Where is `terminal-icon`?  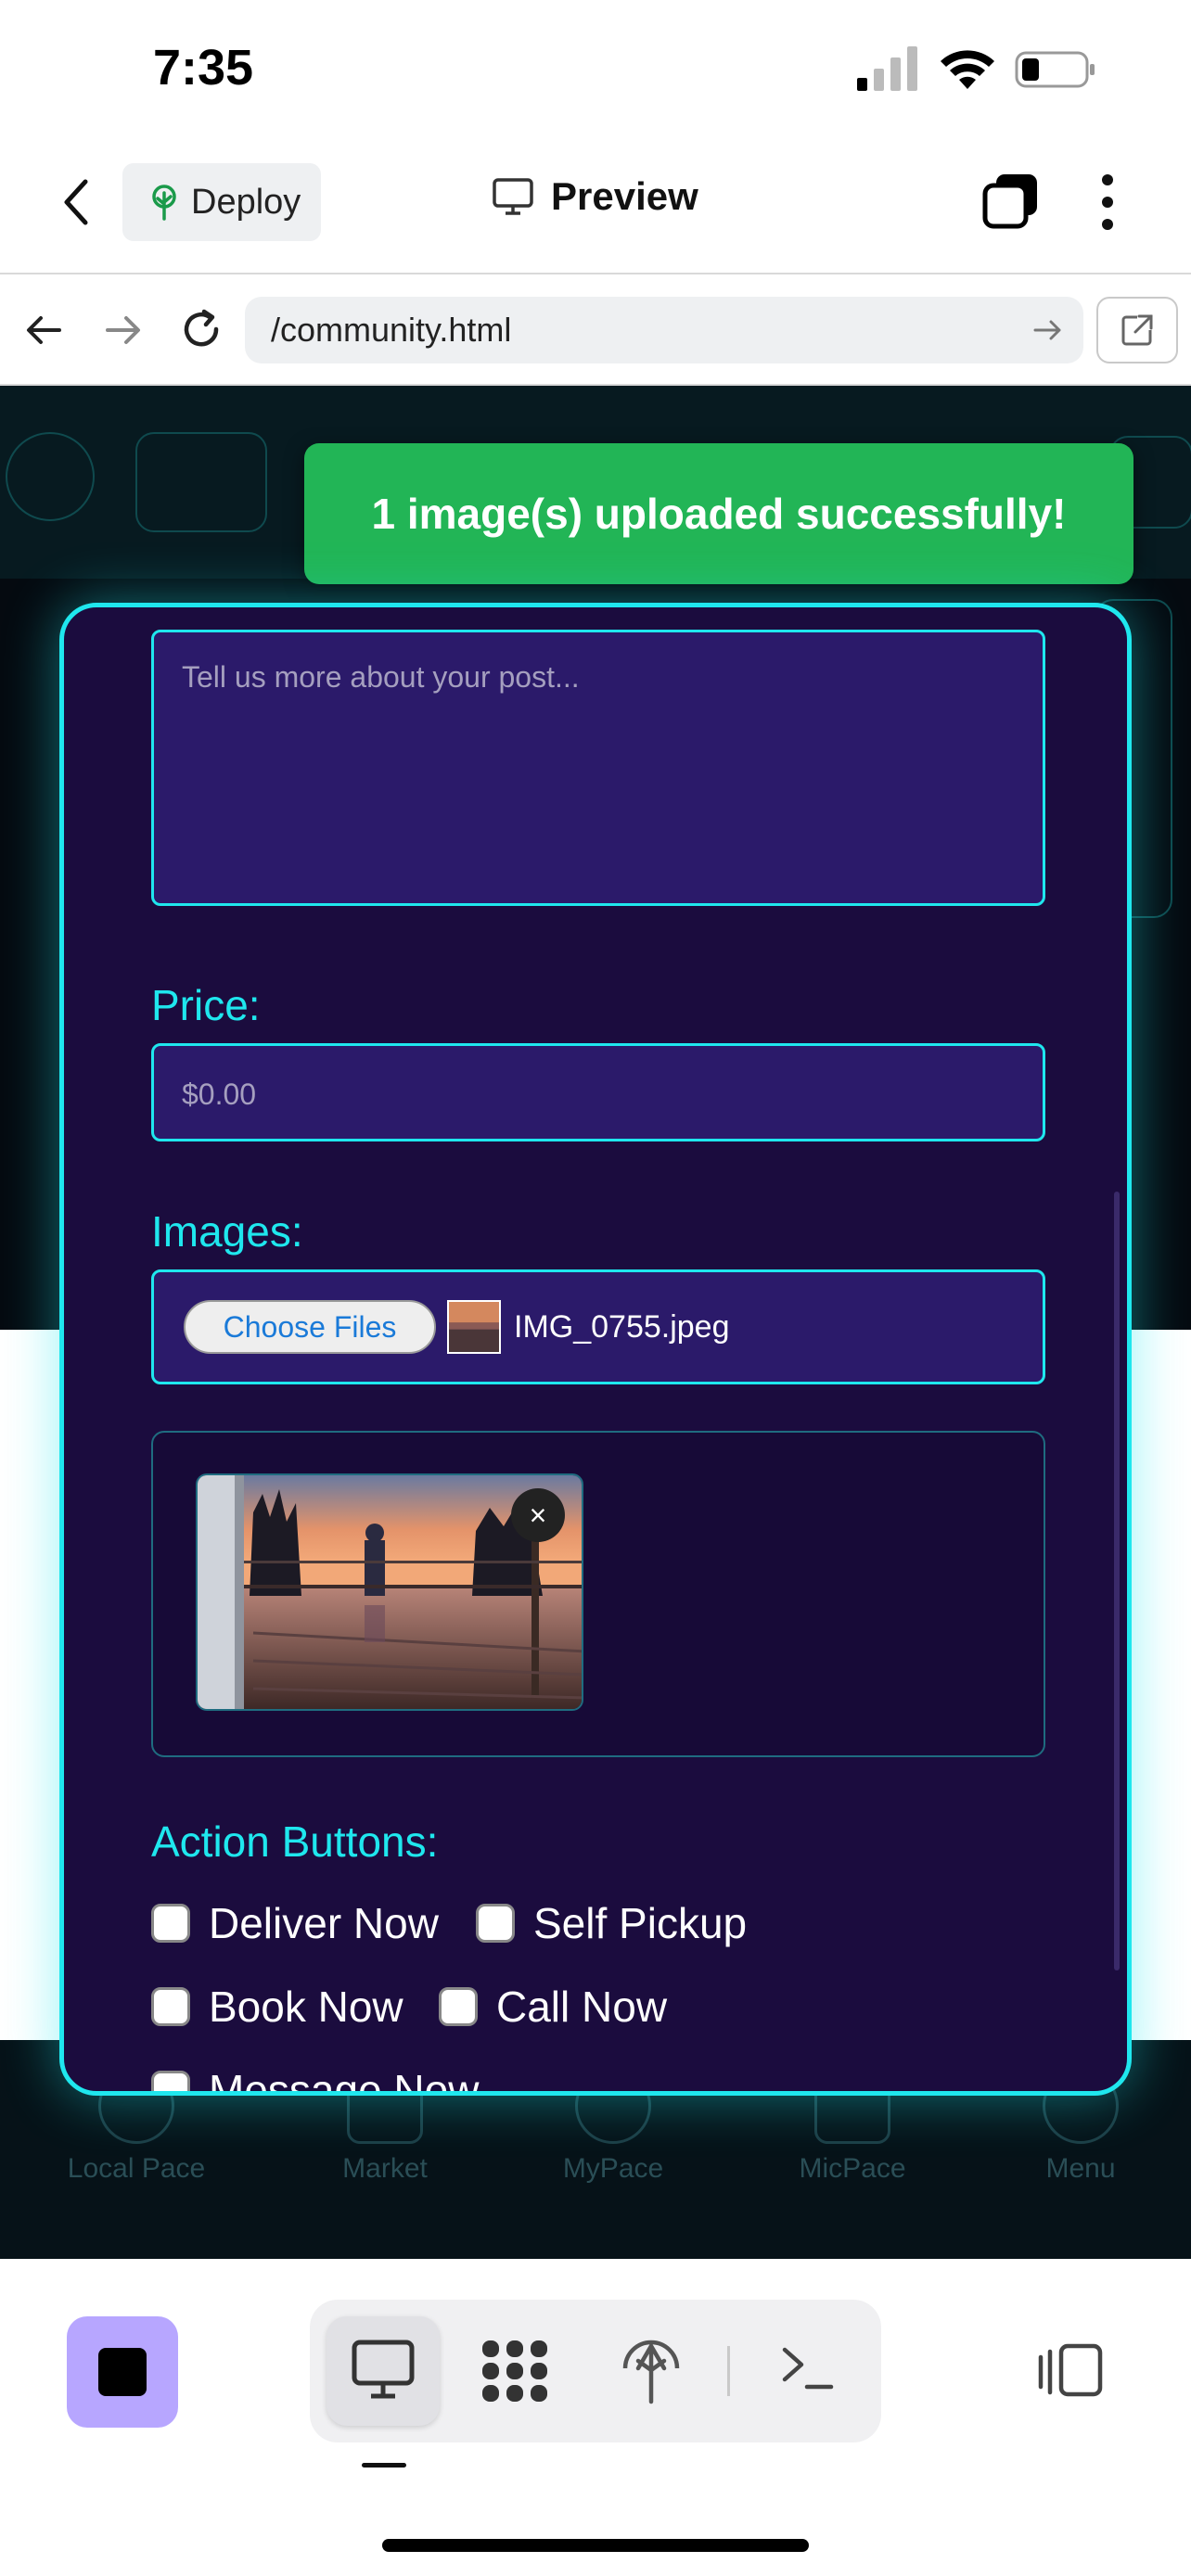 terminal-icon is located at coordinates (808, 2368).